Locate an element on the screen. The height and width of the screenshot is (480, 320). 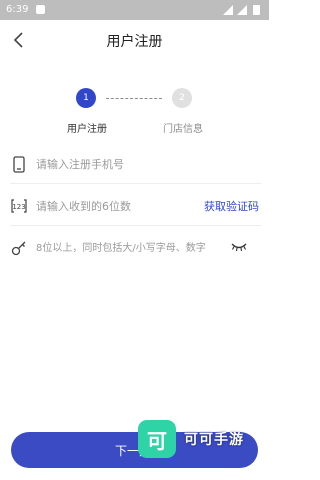
get-code-button: 获取验证码 is located at coordinates (231, 206).